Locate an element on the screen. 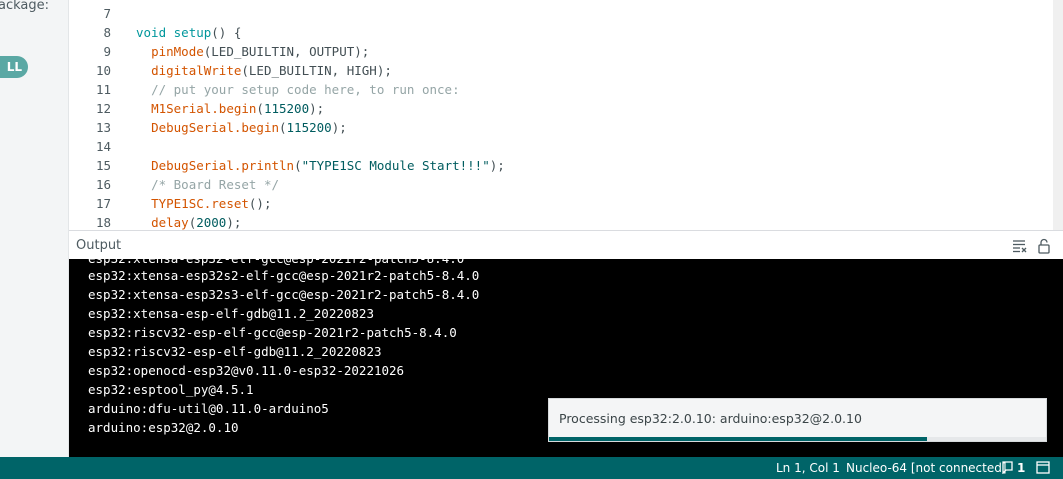 This screenshot has height=479, width=1063. board-selector: Nucleo-64 [not connected] is located at coordinates (926, 468).